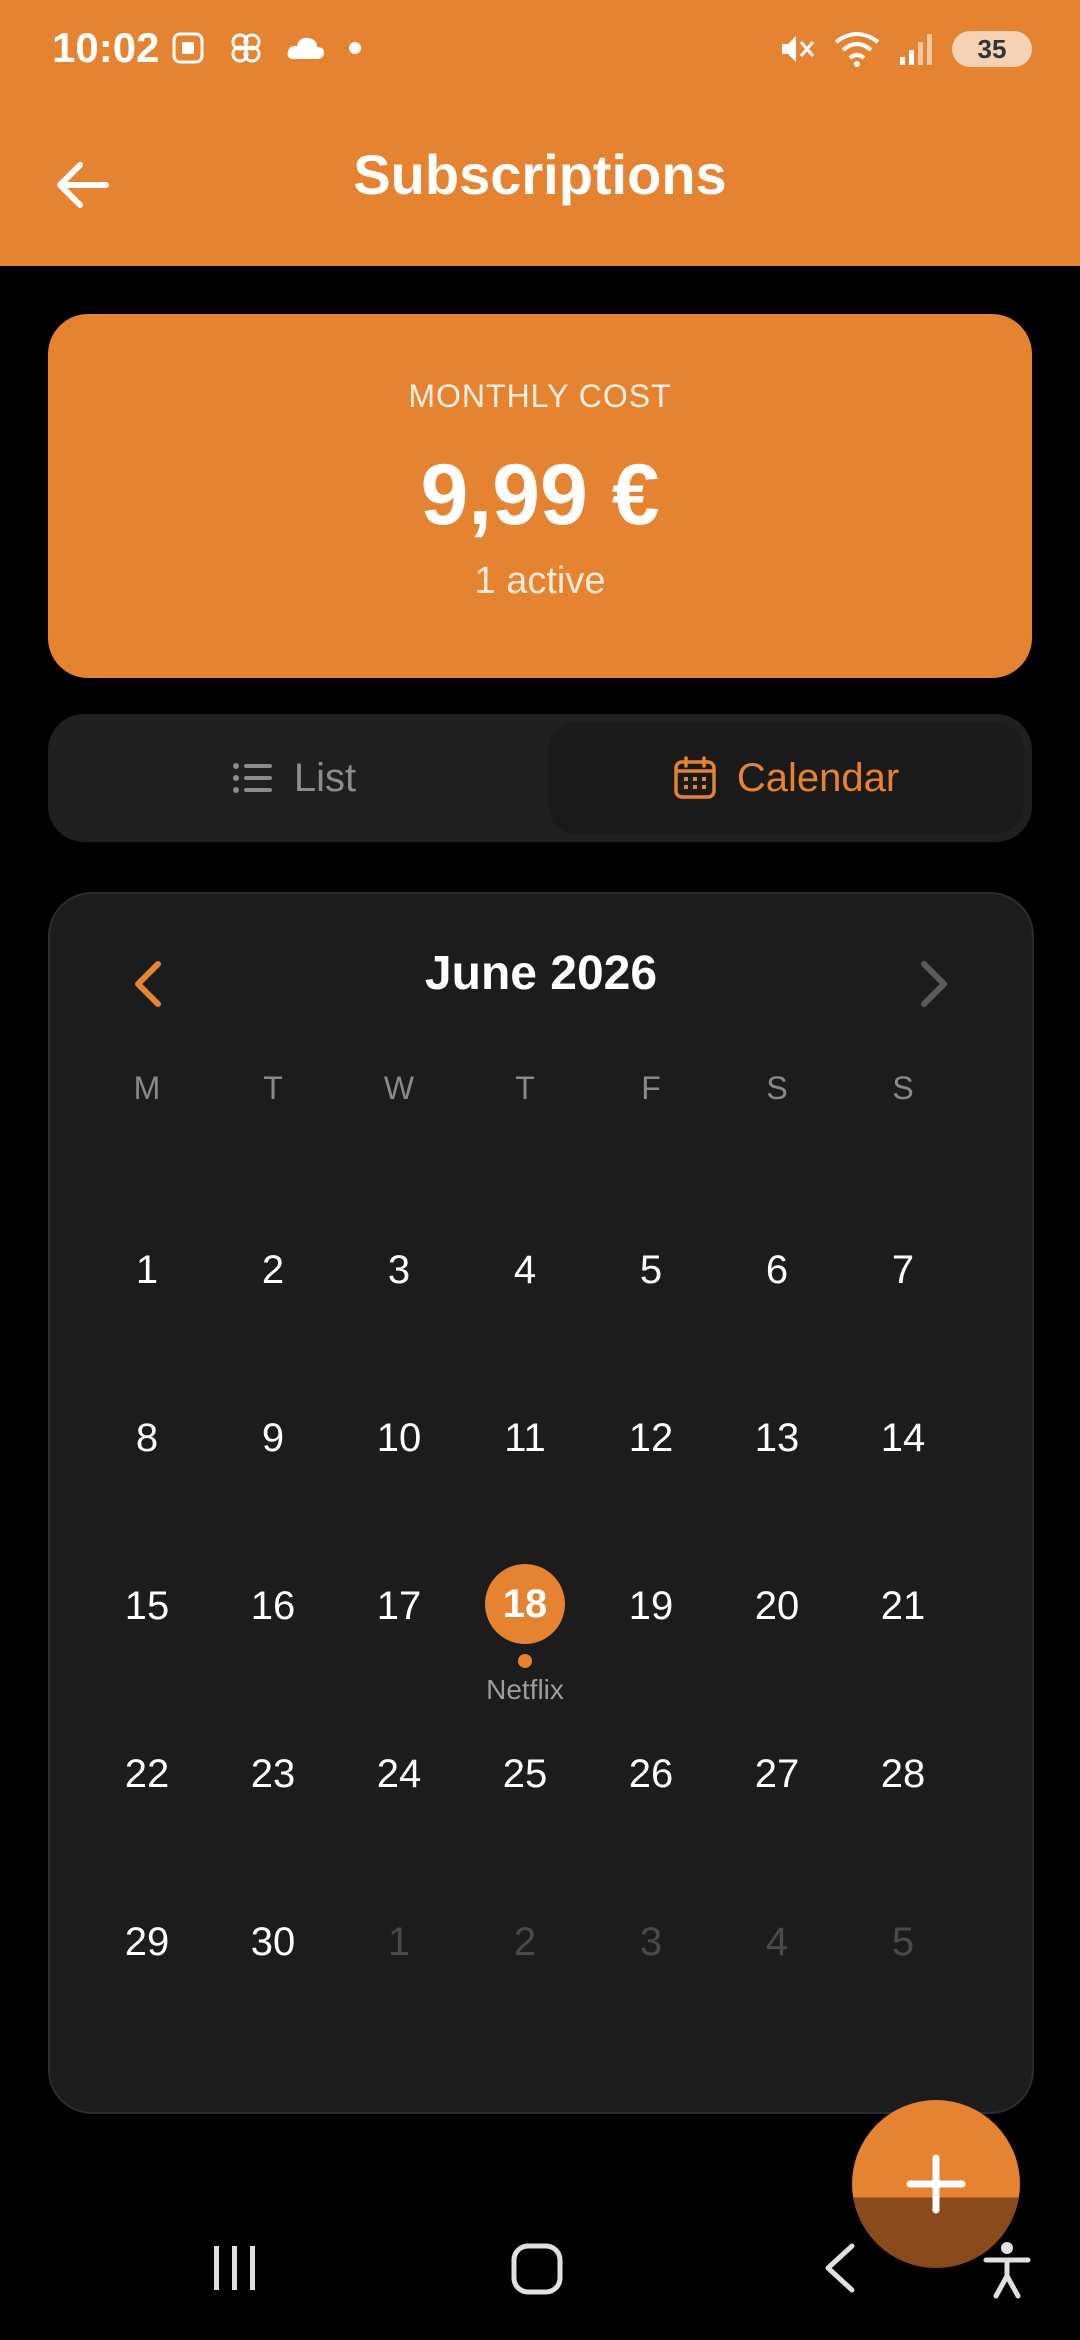 The image size is (1080, 2340). Describe the element at coordinates (857, 49) in the screenshot. I see `wifi-icon` at that location.